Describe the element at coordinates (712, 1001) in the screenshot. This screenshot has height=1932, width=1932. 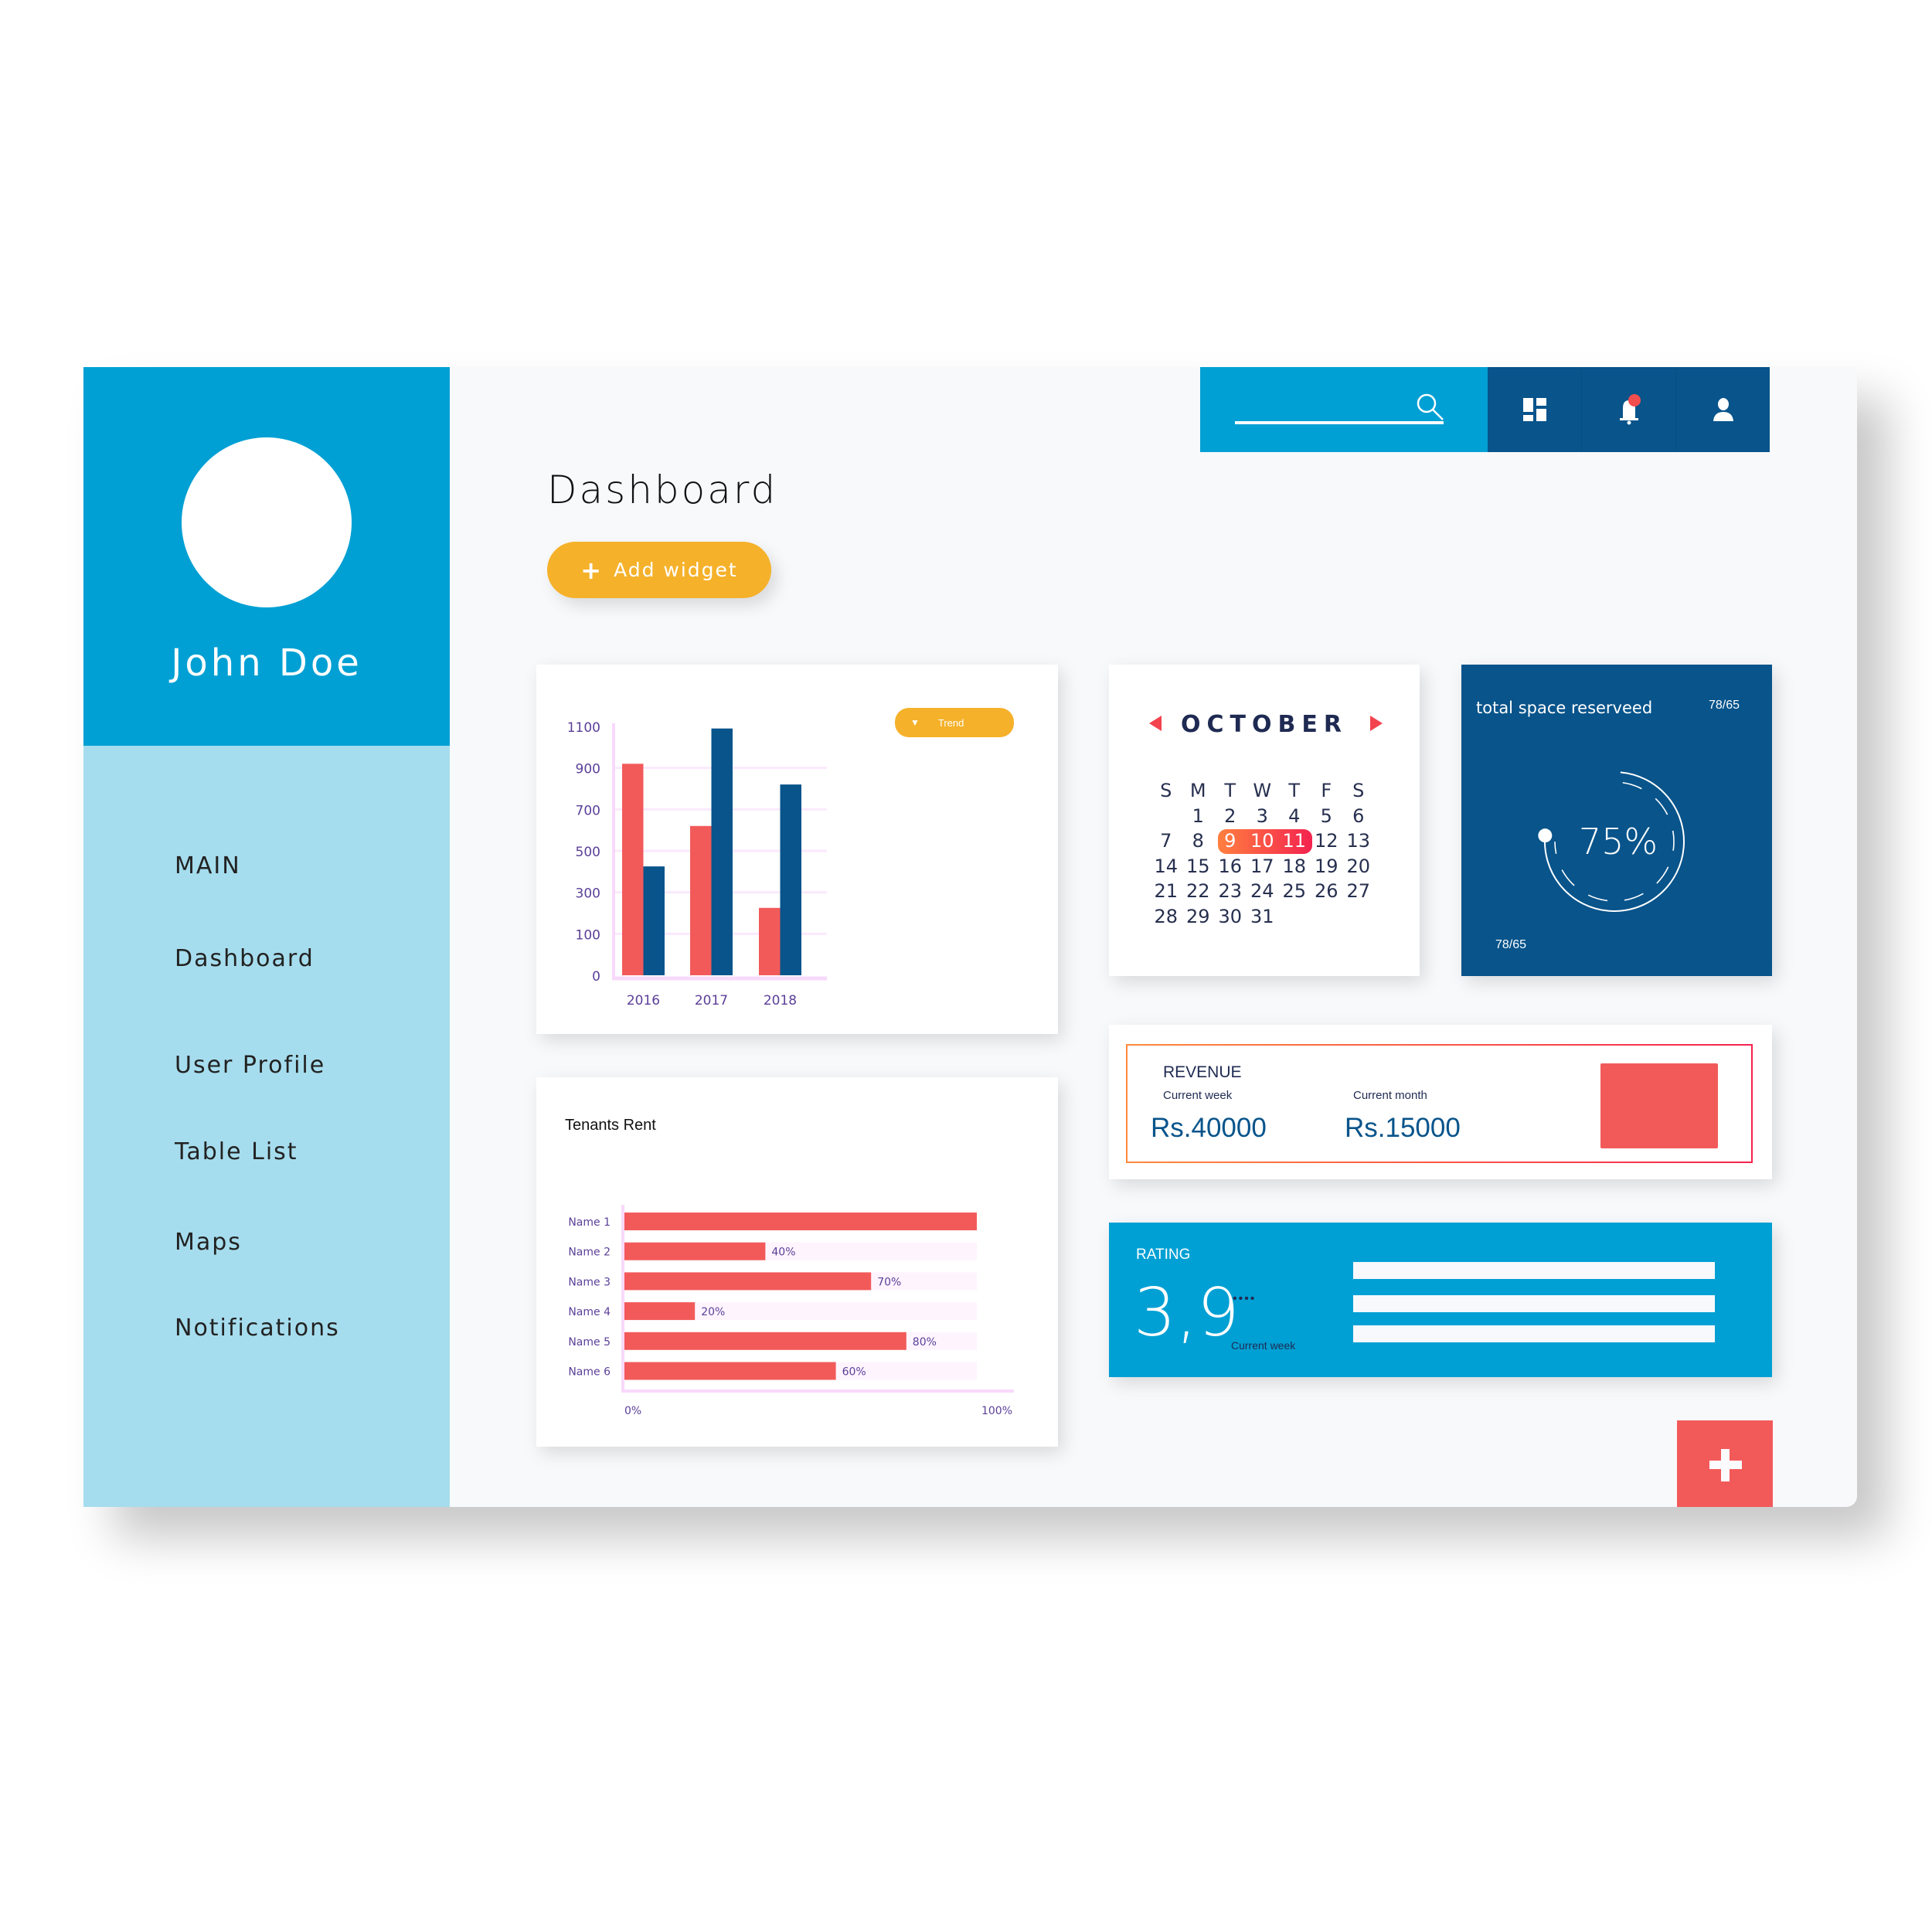
I see `x-tick-label: 2017` at that location.